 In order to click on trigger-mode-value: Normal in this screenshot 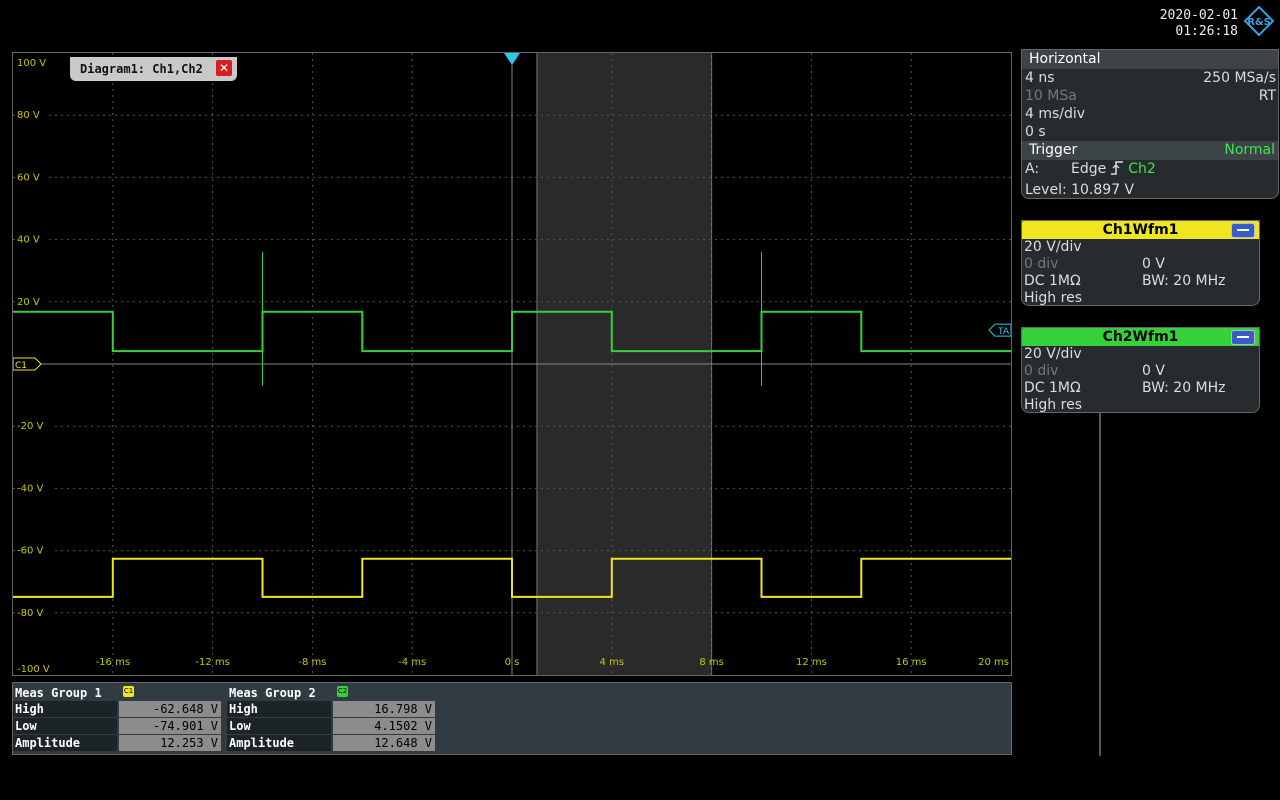, I will do `click(1249, 150)`.